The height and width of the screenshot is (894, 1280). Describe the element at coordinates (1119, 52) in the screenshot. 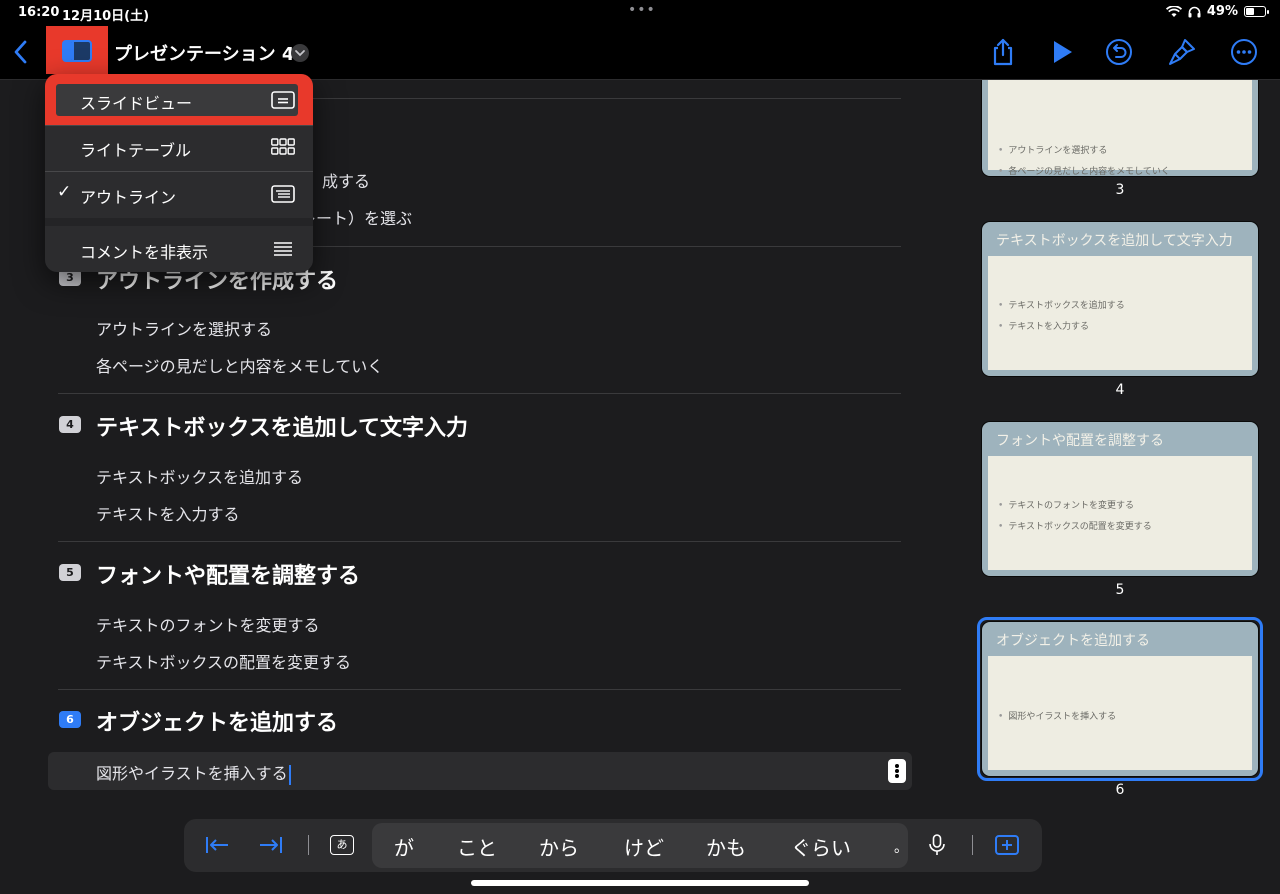

I see `undo-icon` at that location.